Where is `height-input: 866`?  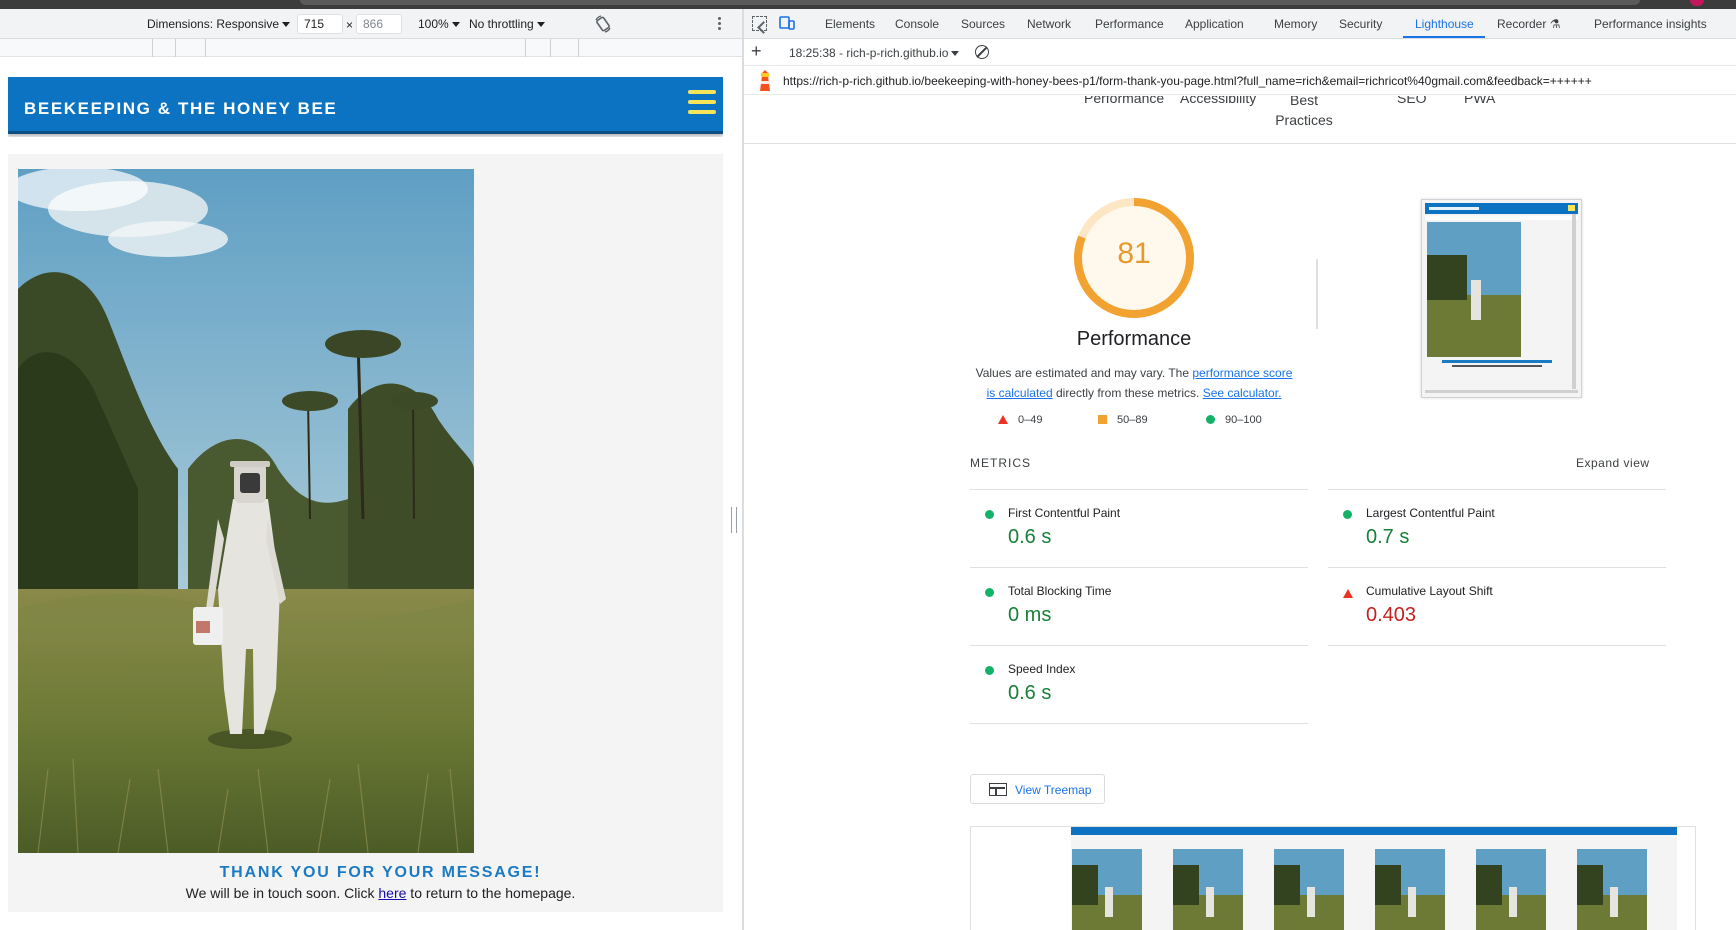
height-input: 866 is located at coordinates (379, 24).